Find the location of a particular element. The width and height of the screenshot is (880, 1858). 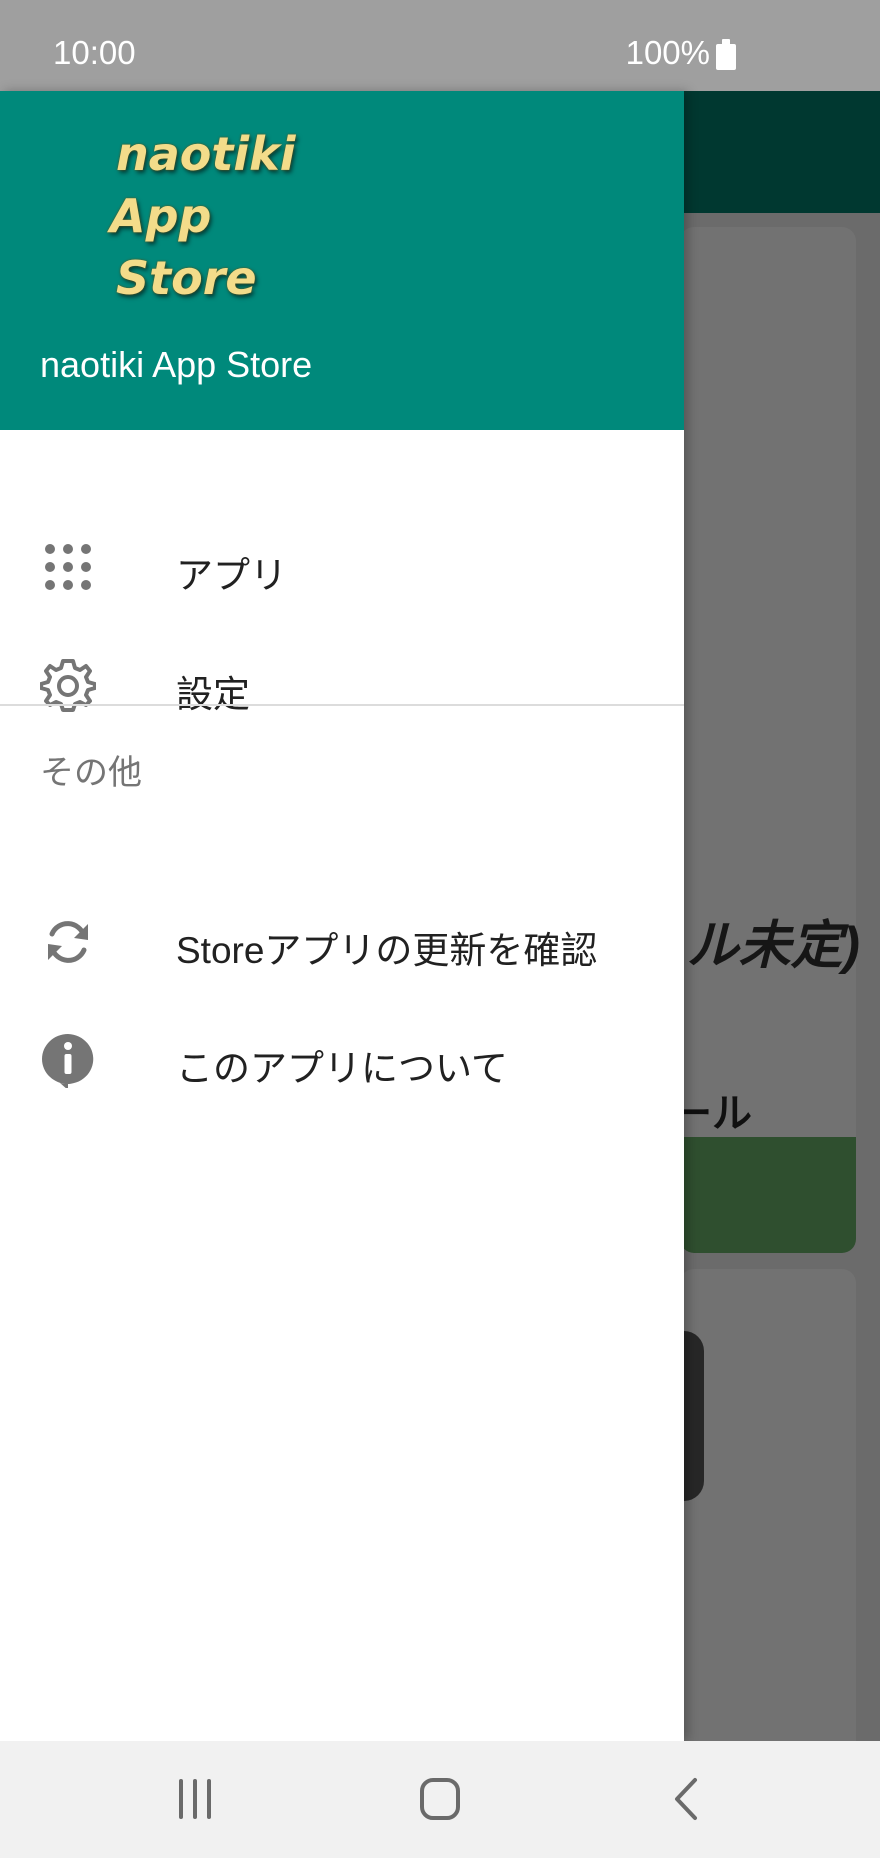

home-icon is located at coordinates (440, 1799).